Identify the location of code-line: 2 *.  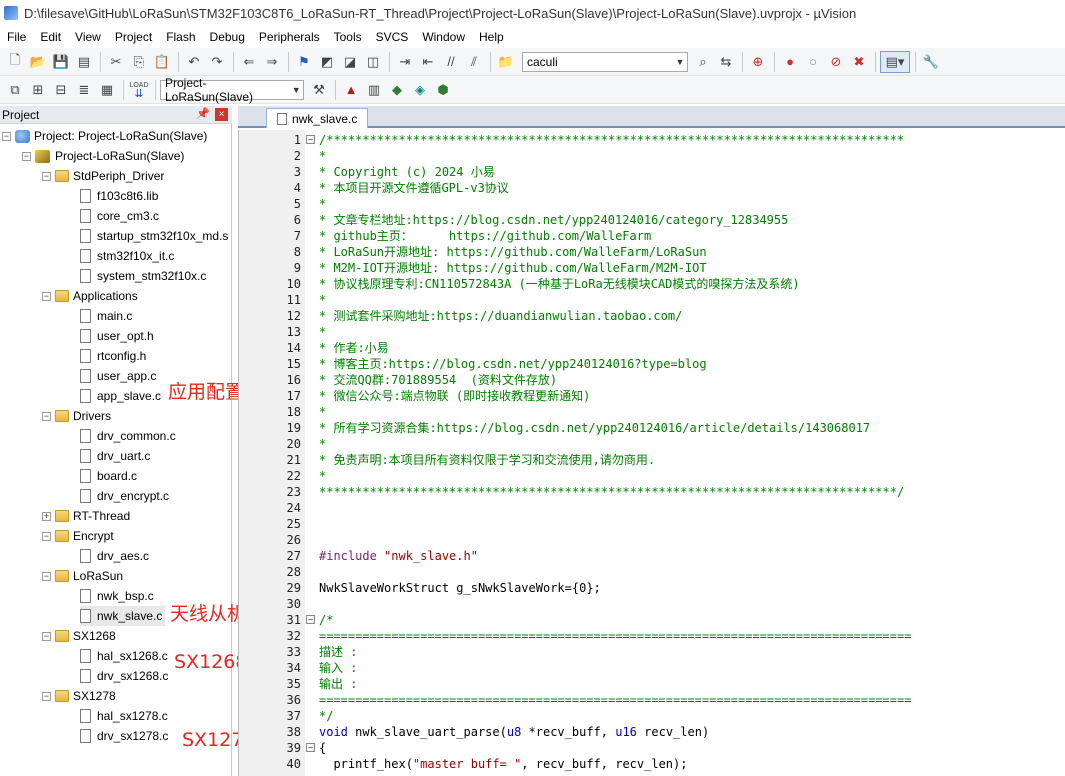
(652, 156).